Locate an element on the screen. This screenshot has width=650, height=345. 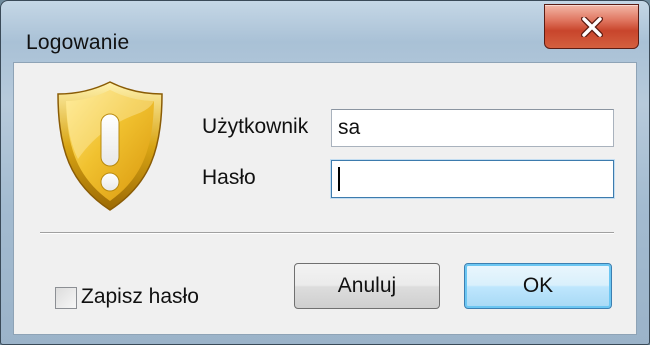
ok-button: OK is located at coordinates (538, 286).